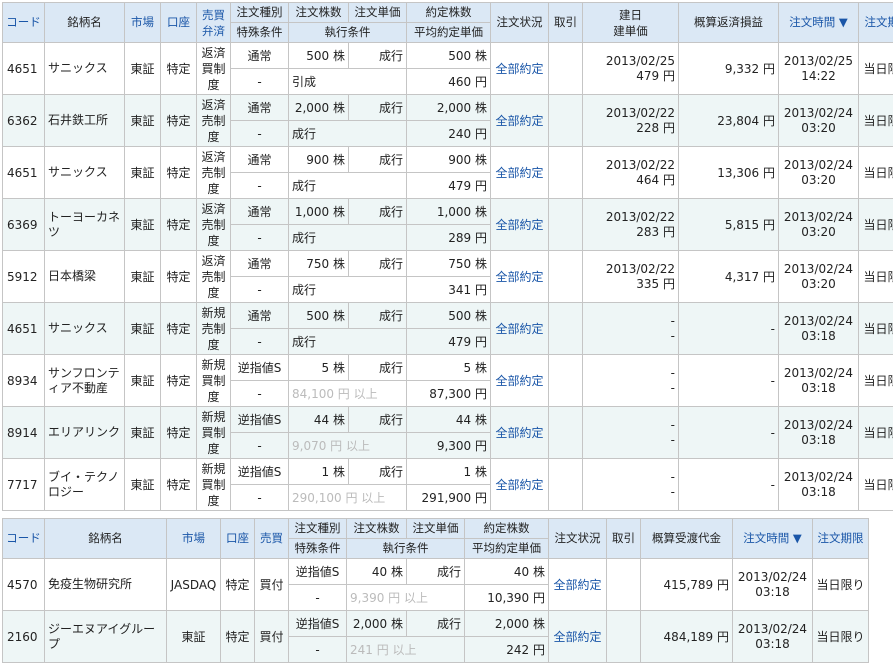 The image size is (893, 663). I want to click on build-info: 2013/02/22228 円, so click(631, 121).